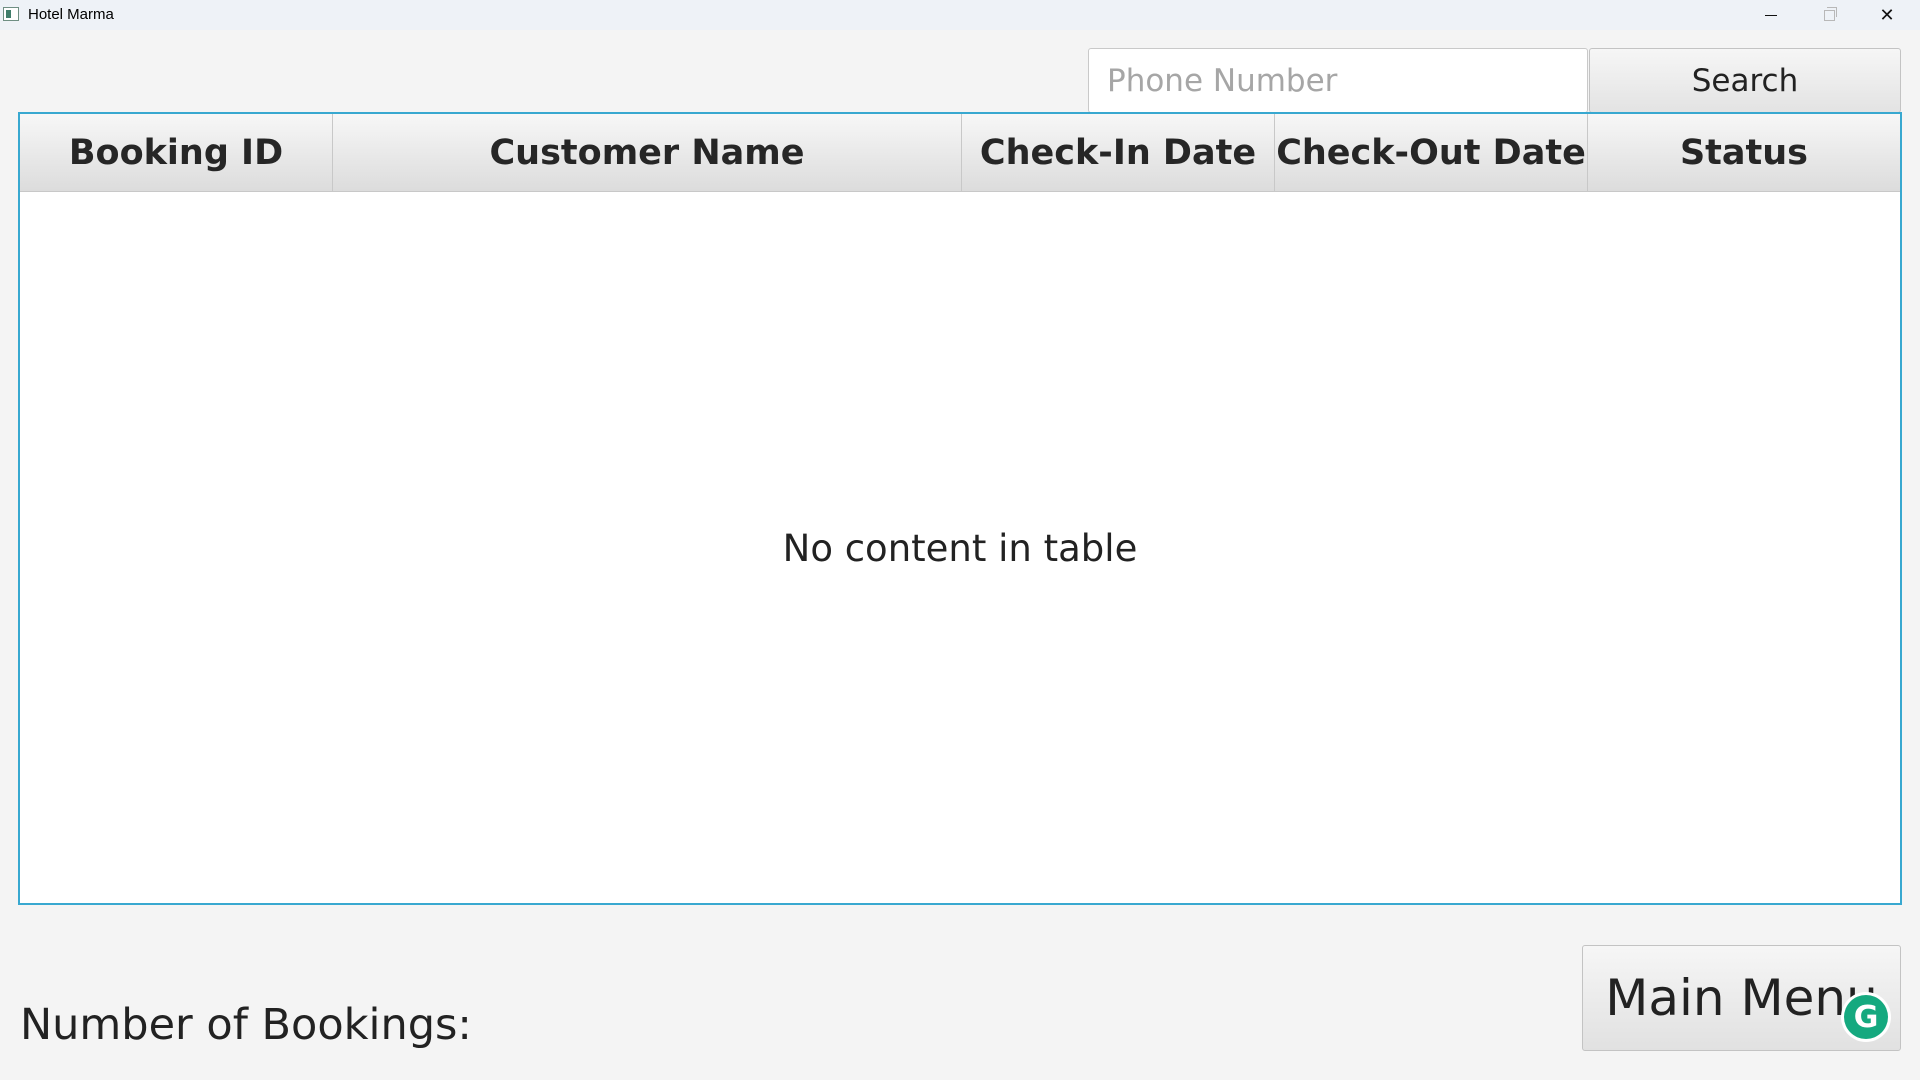  I want to click on search-button-label: Search, so click(1745, 80).